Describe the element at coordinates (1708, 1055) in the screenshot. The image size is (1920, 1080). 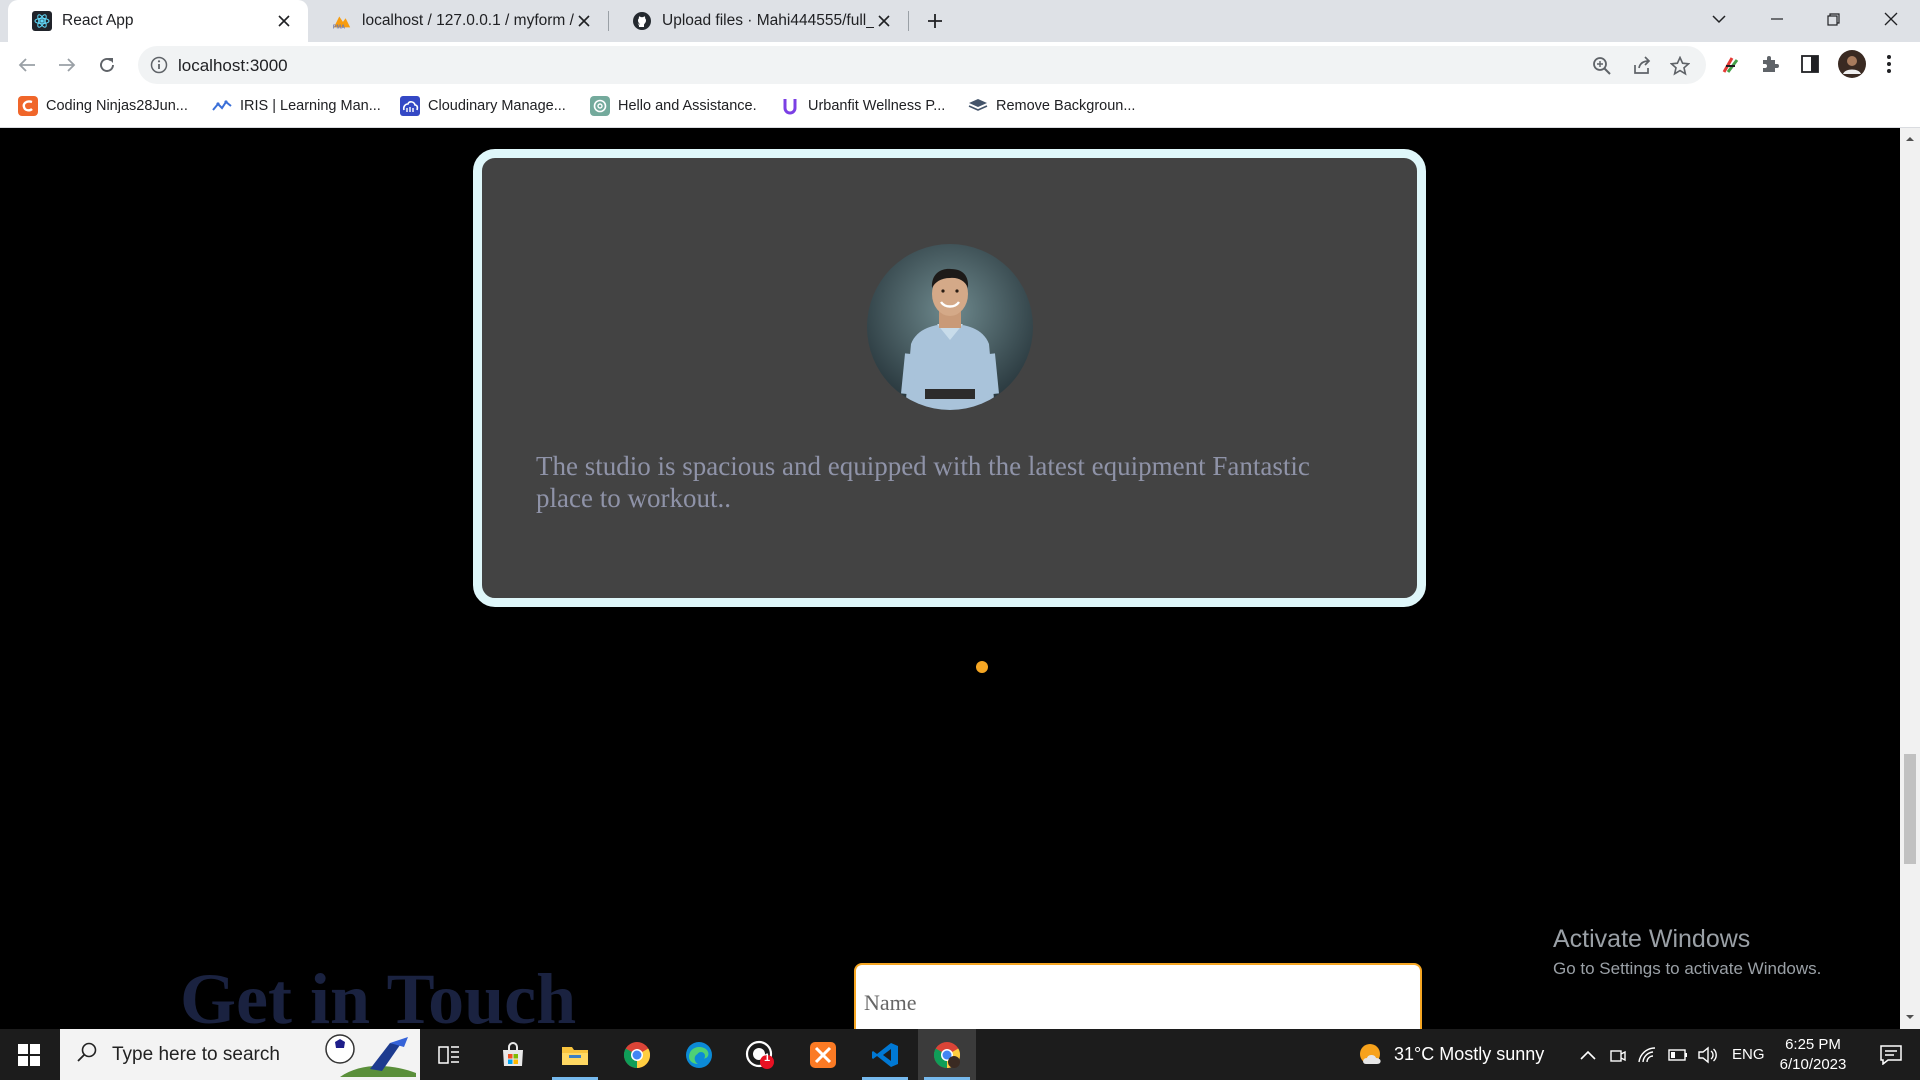
I see `volume-icon` at that location.